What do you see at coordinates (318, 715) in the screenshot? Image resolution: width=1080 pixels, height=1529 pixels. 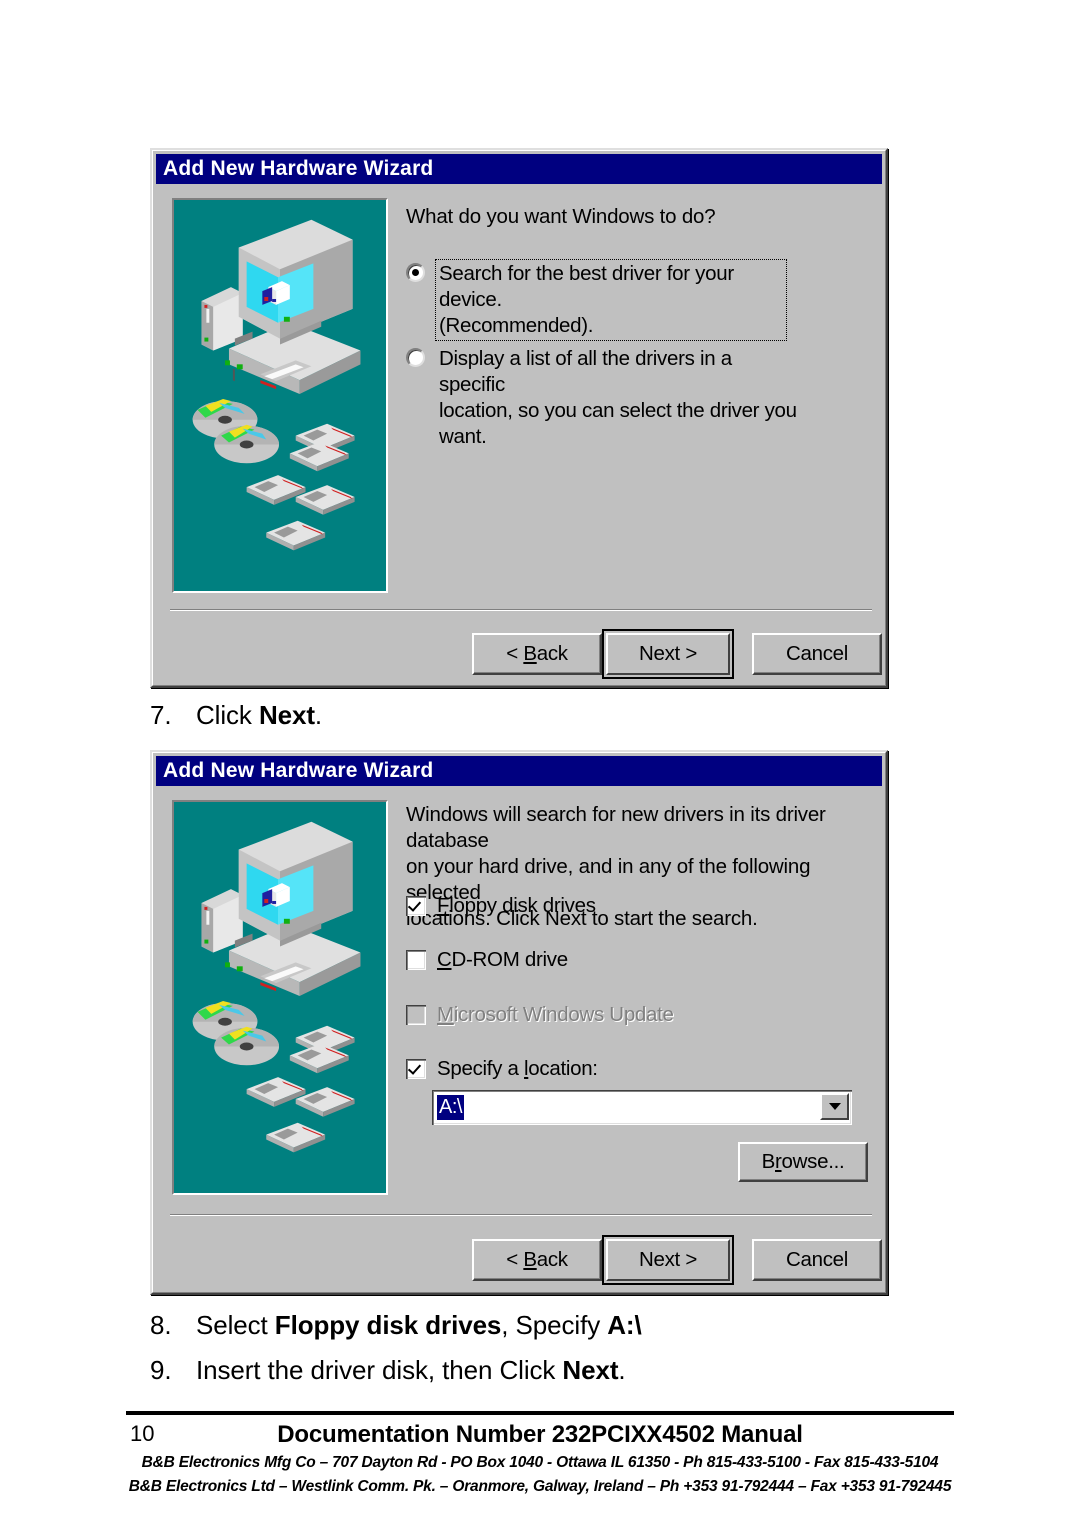 I see `step-7-text-post: .` at bounding box center [318, 715].